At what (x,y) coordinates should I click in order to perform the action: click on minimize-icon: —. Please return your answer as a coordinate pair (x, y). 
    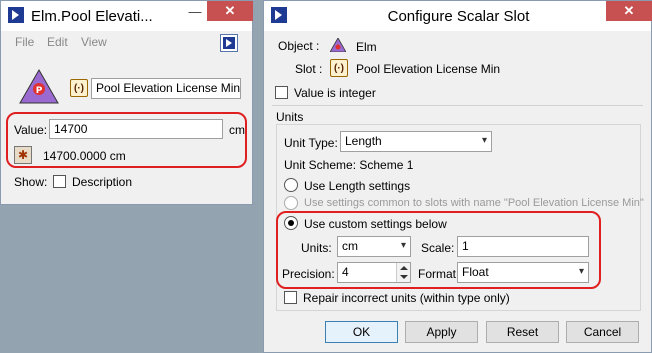
    Looking at the image, I should click on (195, 11).